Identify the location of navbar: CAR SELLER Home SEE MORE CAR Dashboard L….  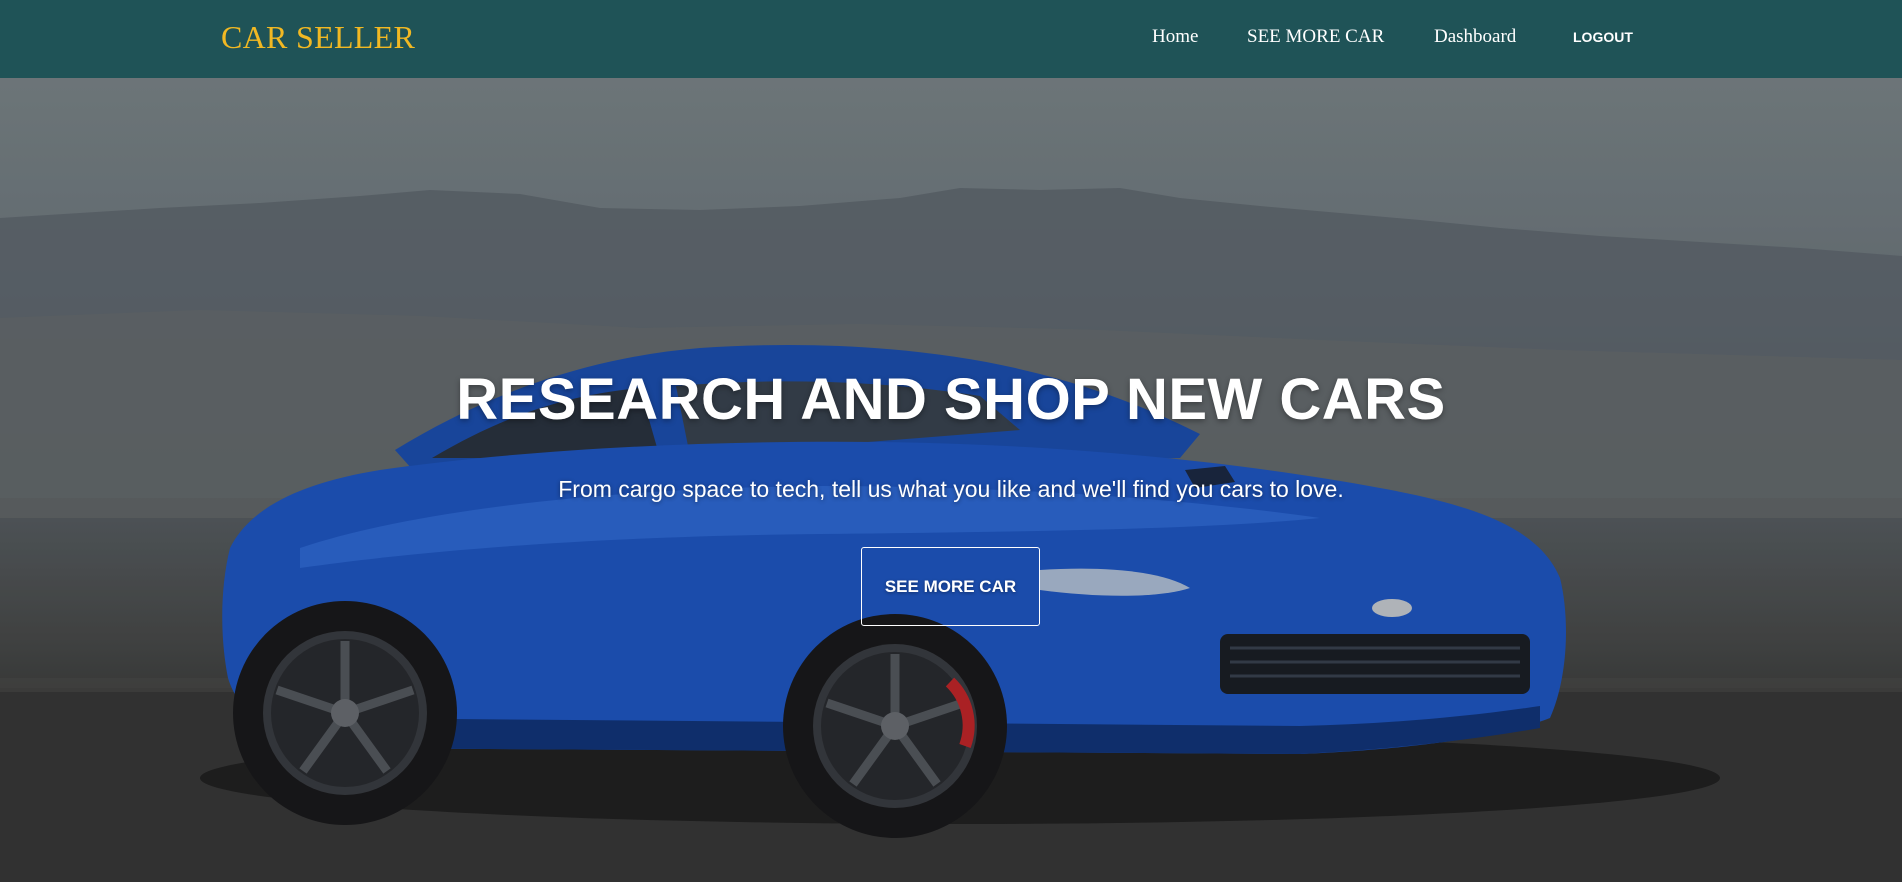
(951, 39).